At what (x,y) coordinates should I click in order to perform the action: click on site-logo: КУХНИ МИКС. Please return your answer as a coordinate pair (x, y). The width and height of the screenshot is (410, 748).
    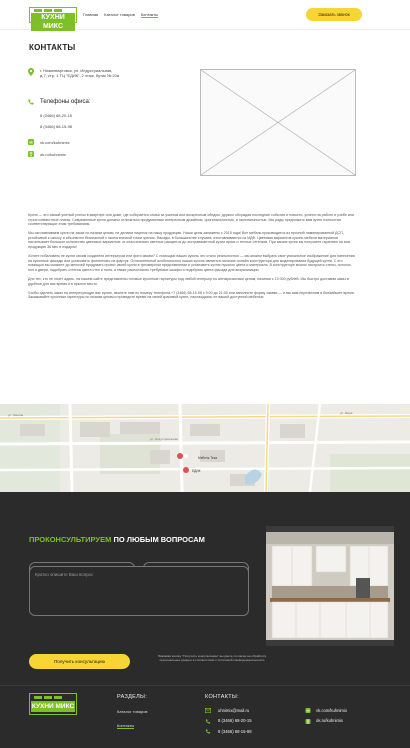
    Looking at the image, I should click on (53, 19).